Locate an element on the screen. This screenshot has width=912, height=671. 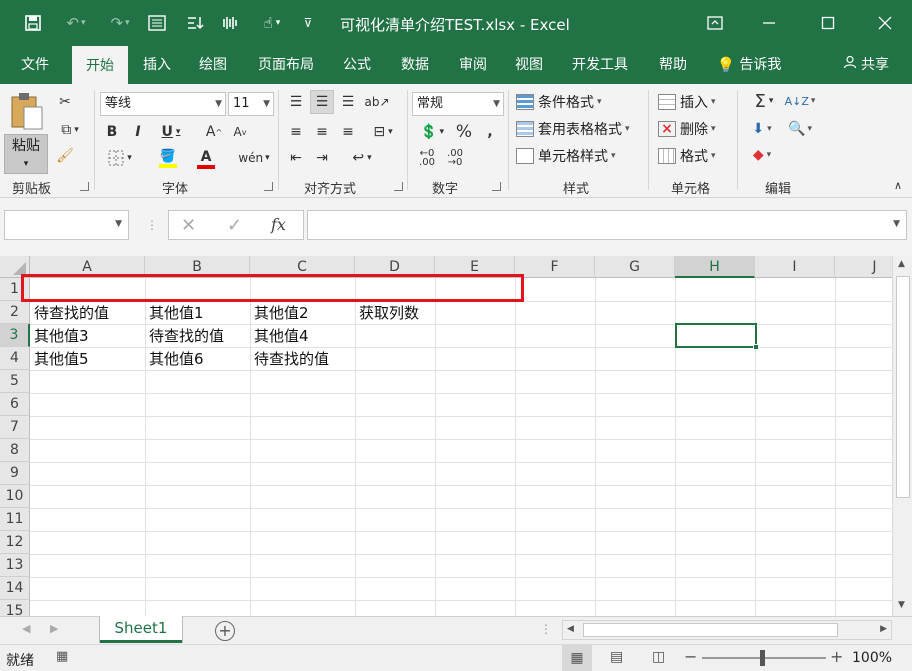
row-header-15: 15 is located at coordinates (15, 608).